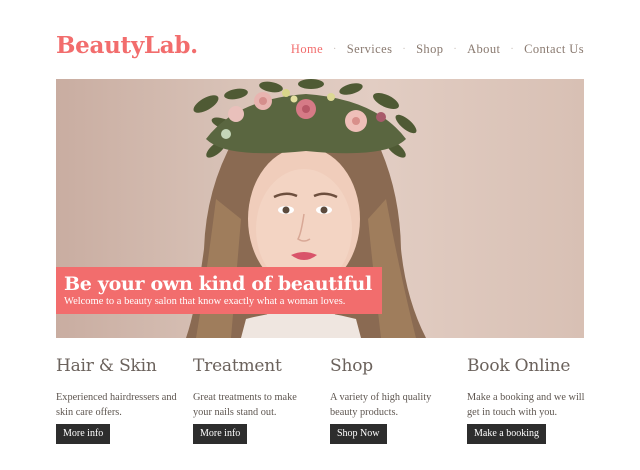 The width and height of the screenshot is (640, 470). I want to click on feature-title: Book Online, so click(519, 366).